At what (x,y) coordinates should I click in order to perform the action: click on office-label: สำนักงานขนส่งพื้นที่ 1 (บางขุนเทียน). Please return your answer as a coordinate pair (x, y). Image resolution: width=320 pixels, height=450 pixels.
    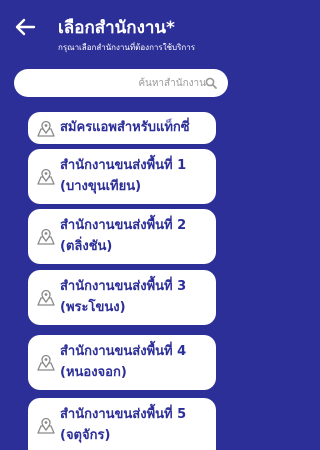
    Looking at the image, I should click on (136, 176).